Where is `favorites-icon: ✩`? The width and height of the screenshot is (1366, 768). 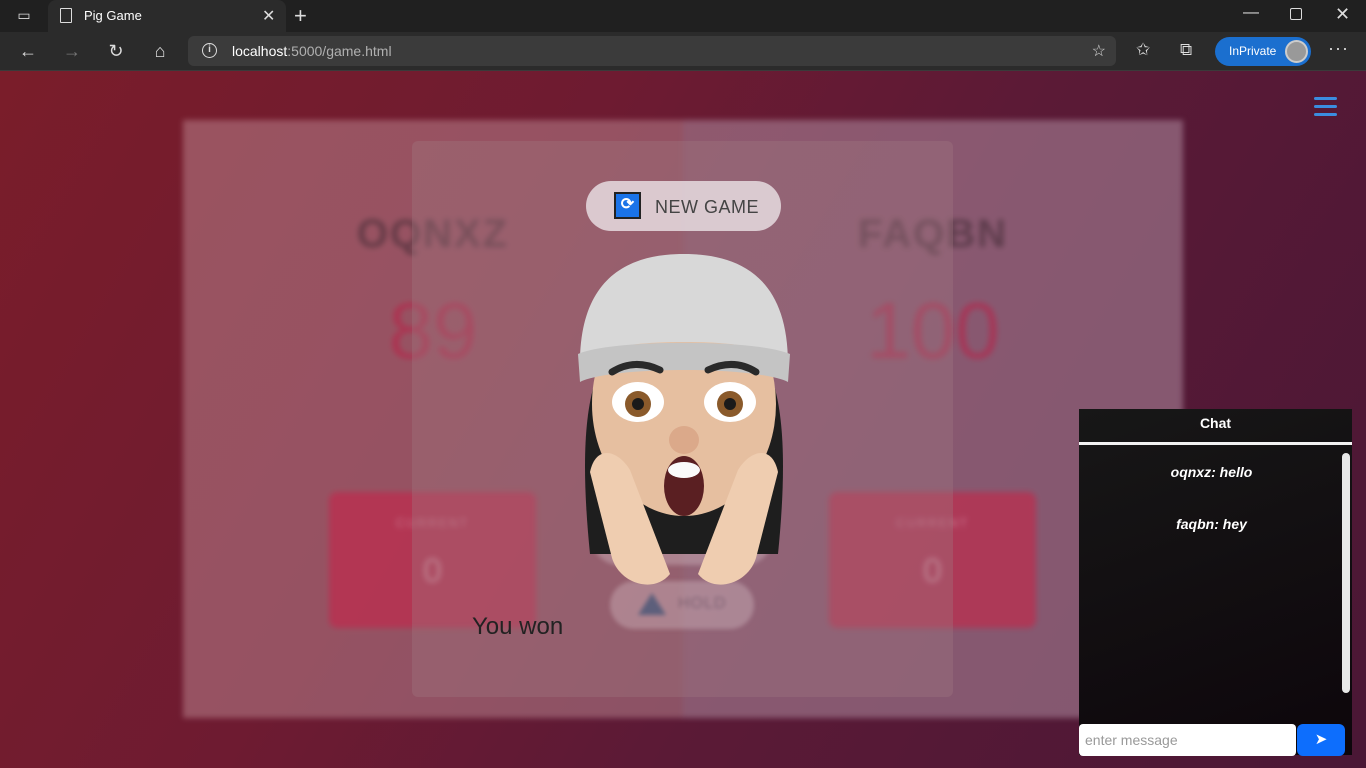
favorites-icon: ✩ is located at coordinates (1143, 50).